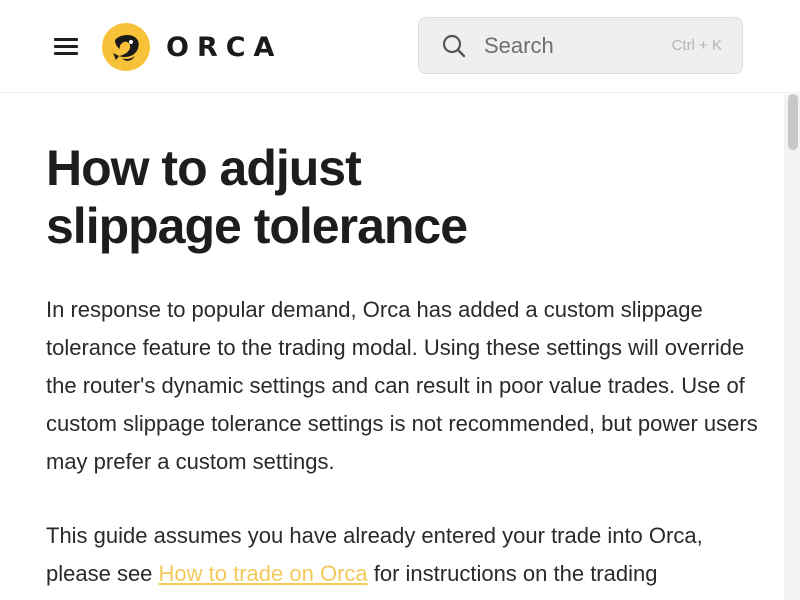  Describe the element at coordinates (454, 45) in the screenshot. I see `search-icon` at that location.